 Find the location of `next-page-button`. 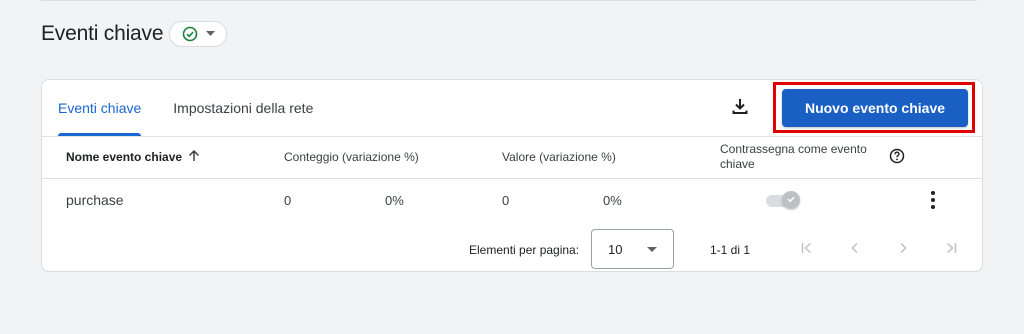

next-page-button is located at coordinates (903, 250).